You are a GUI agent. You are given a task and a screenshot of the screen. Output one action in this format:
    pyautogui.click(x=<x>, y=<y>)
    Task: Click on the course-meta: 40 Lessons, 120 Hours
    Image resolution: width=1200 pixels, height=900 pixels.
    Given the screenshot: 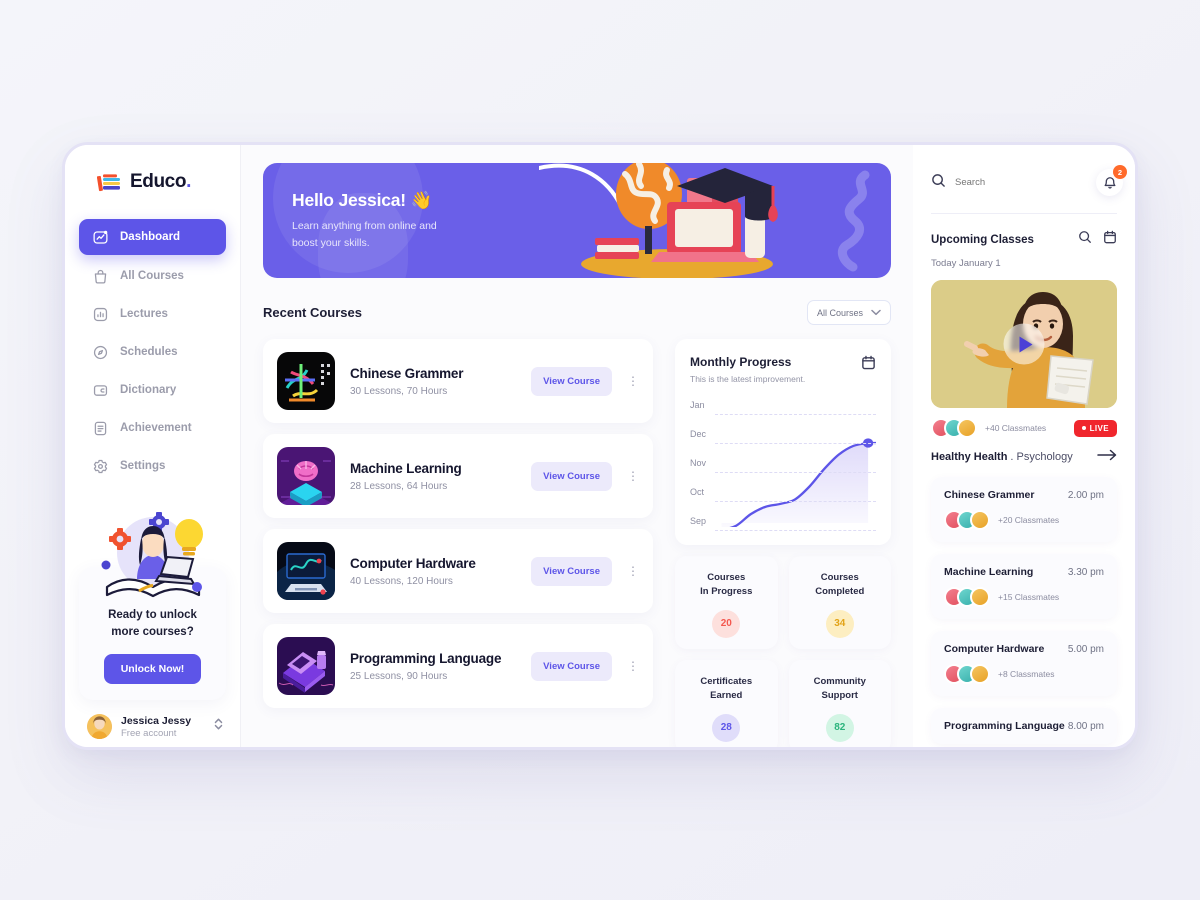 What is the action you would take?
    pyautogui.click(x=401, y=581)
    